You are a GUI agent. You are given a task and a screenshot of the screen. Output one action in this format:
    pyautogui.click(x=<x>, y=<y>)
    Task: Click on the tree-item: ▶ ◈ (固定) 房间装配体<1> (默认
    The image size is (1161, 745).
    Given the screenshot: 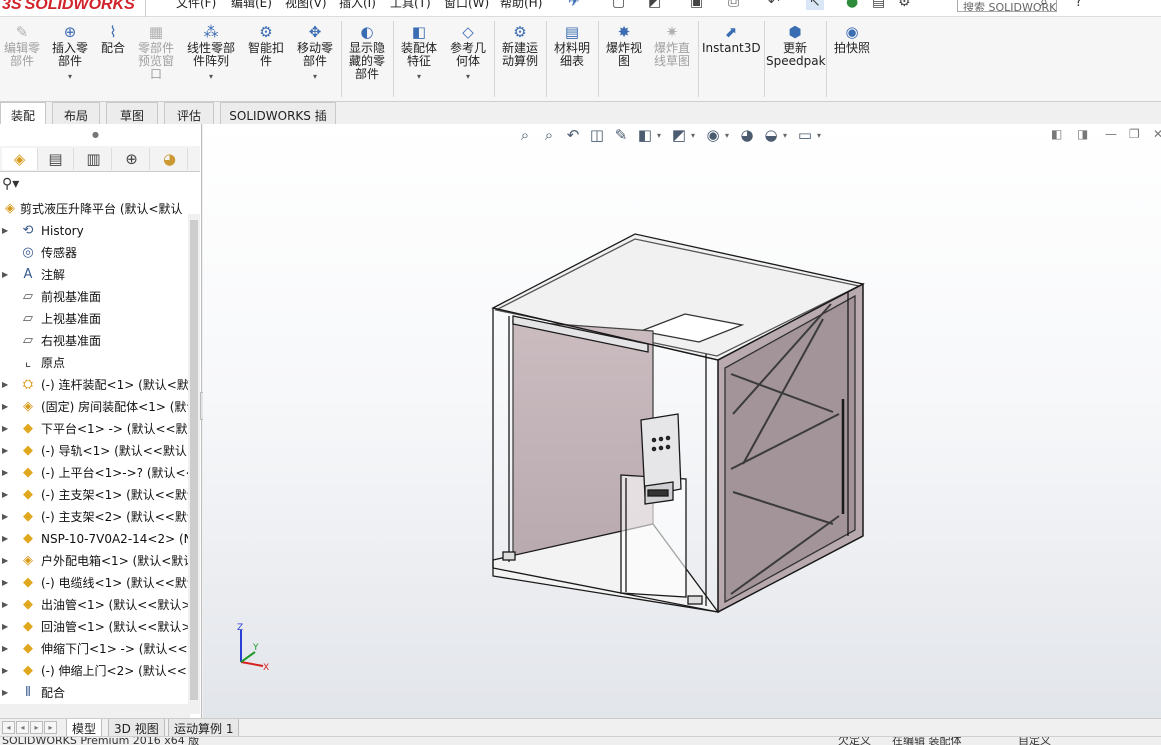 What is the action you would take?
    pyautogui.click(x=95, y=407)
    